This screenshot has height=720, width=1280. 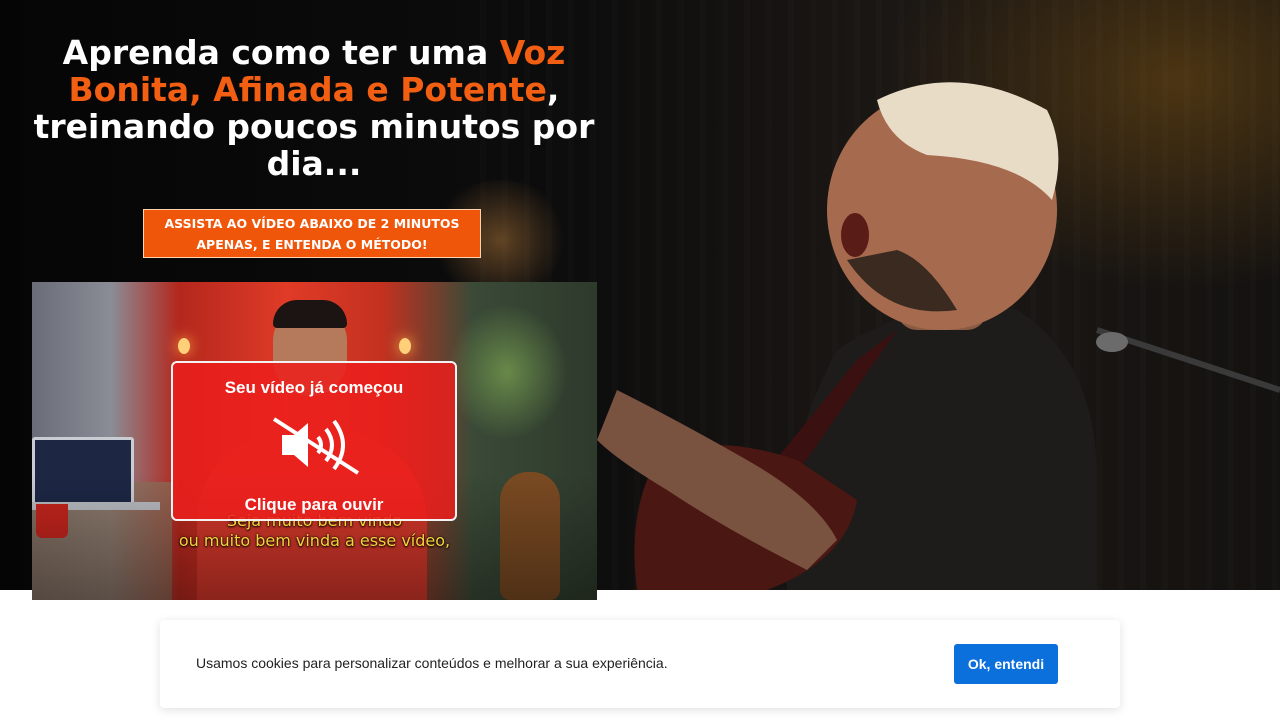 What do you see at coordinates (314, 540) in the screenshot?
I see `video-caption-line2: ou muito bem vinda a esse vídeo,` at bounding box center [314, 540].